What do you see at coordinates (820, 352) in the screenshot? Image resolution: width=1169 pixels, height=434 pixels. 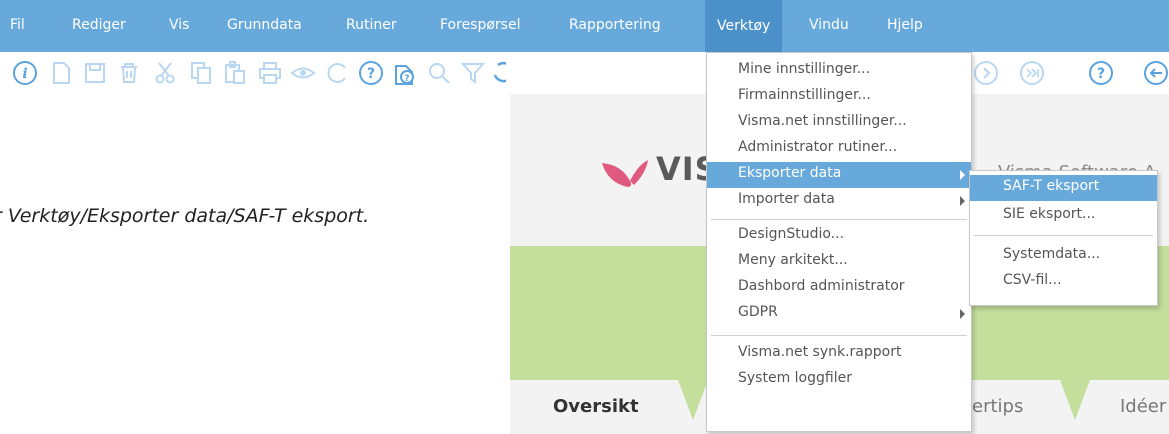 I see `menu-item-label: Visma.net synk.rapport` at bounding box center [820, 352].